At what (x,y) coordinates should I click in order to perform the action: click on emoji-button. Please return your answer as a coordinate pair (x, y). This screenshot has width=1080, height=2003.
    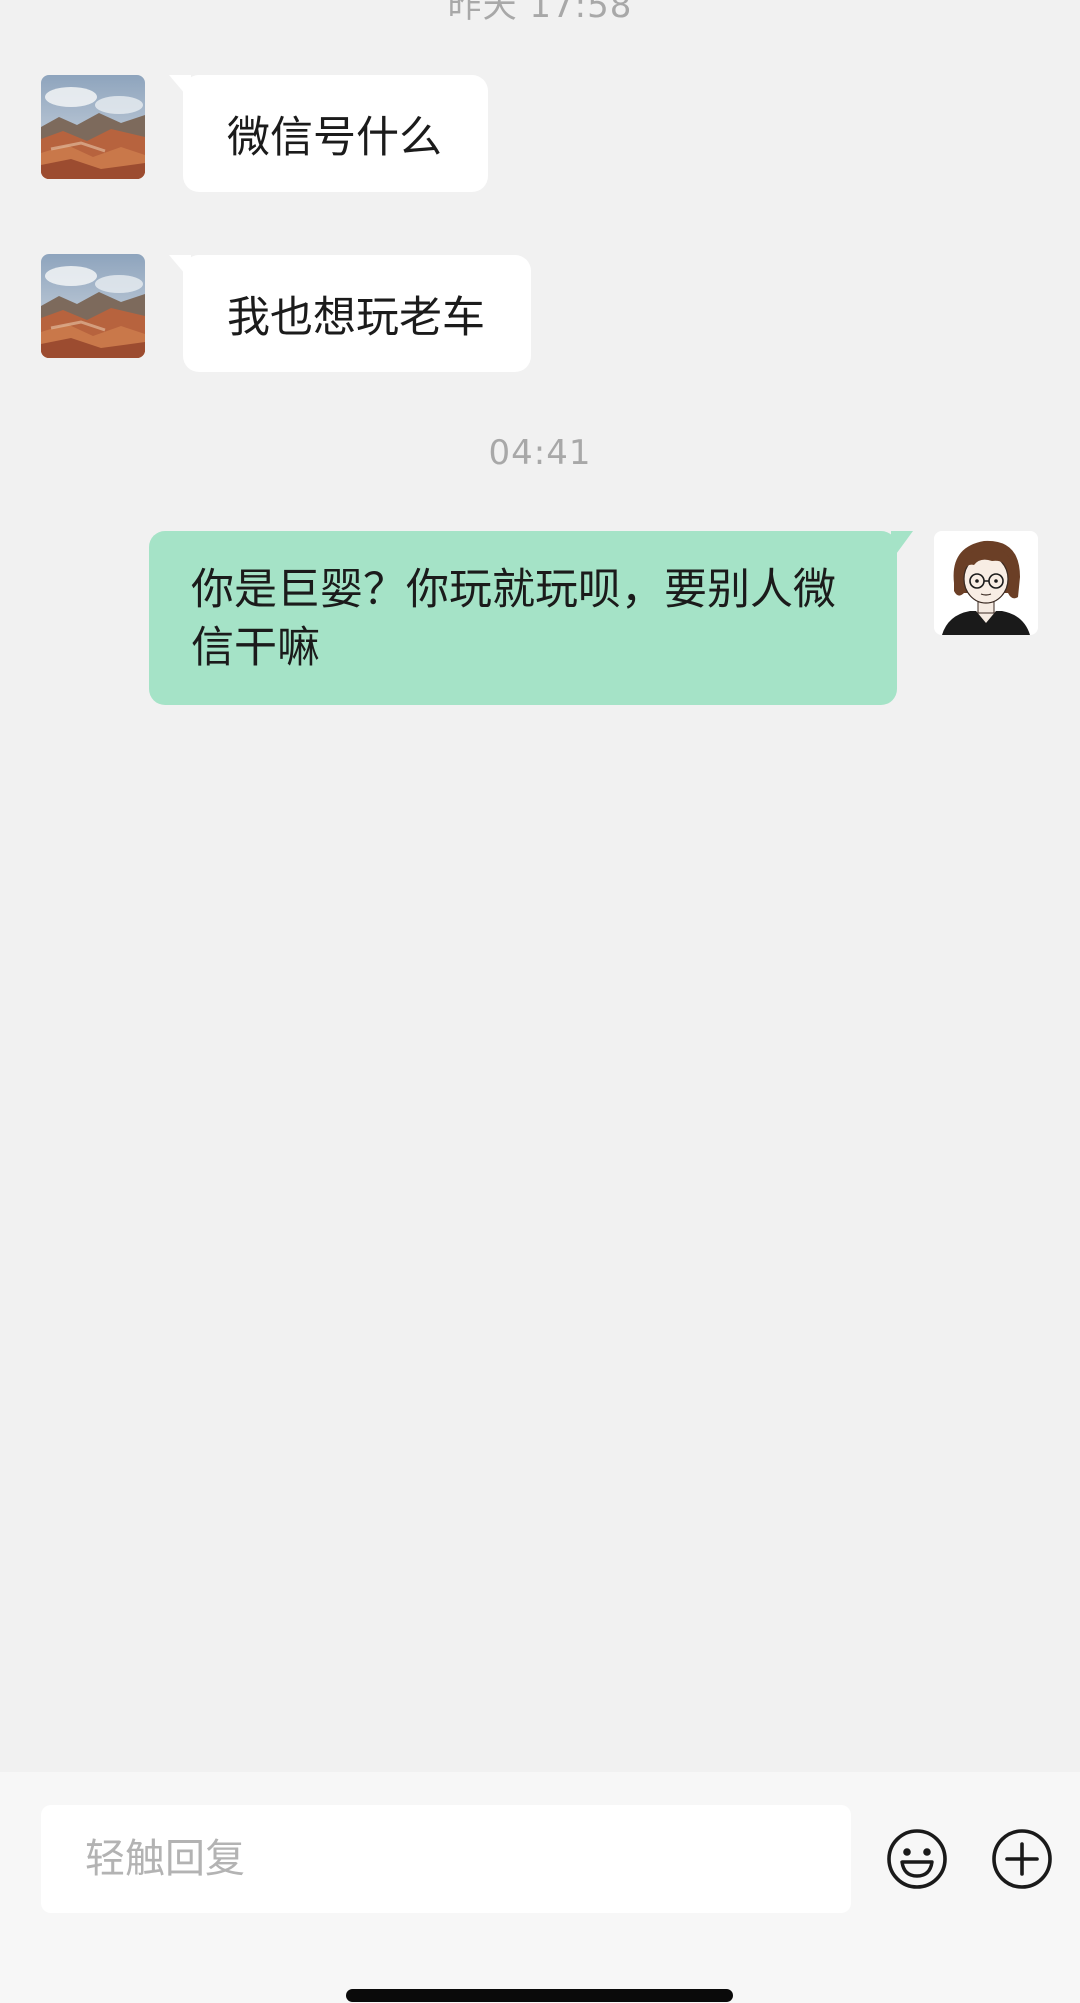
    Looking at the image, I should click on (917, 1859).